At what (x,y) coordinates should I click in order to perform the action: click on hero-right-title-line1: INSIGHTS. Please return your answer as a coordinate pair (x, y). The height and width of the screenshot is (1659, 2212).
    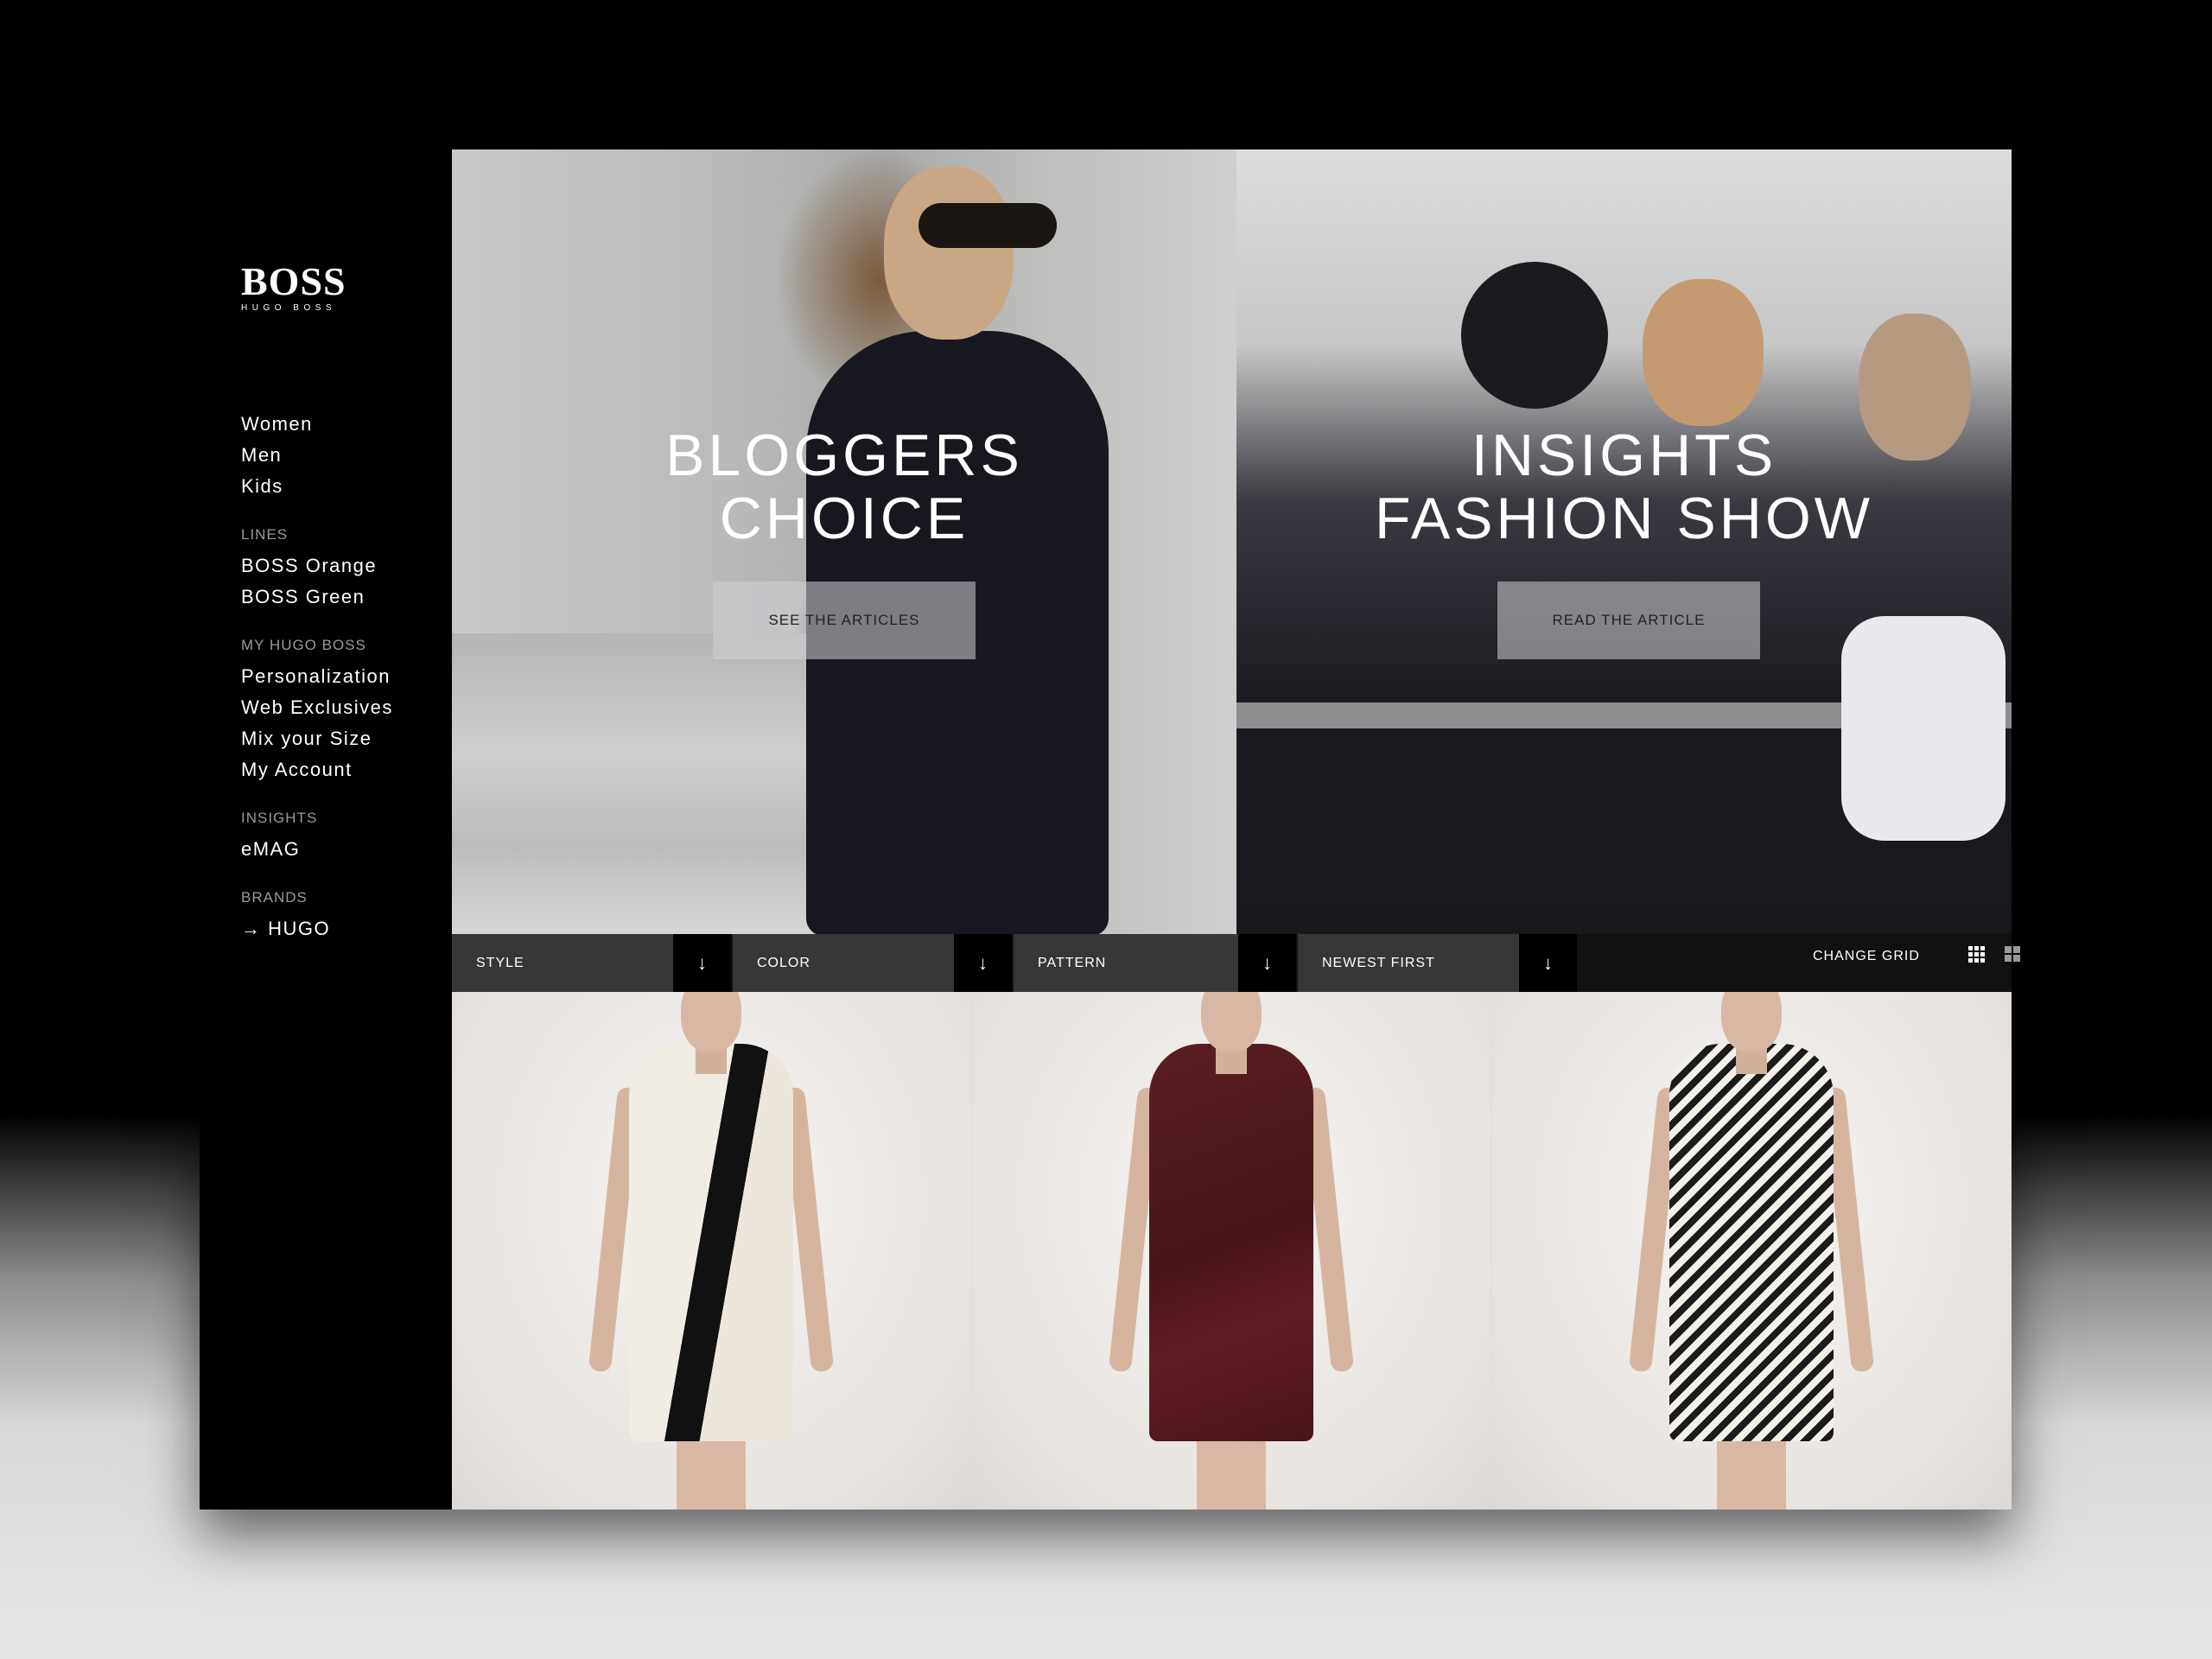
    Looking at the image, I should click on (1624, 455).